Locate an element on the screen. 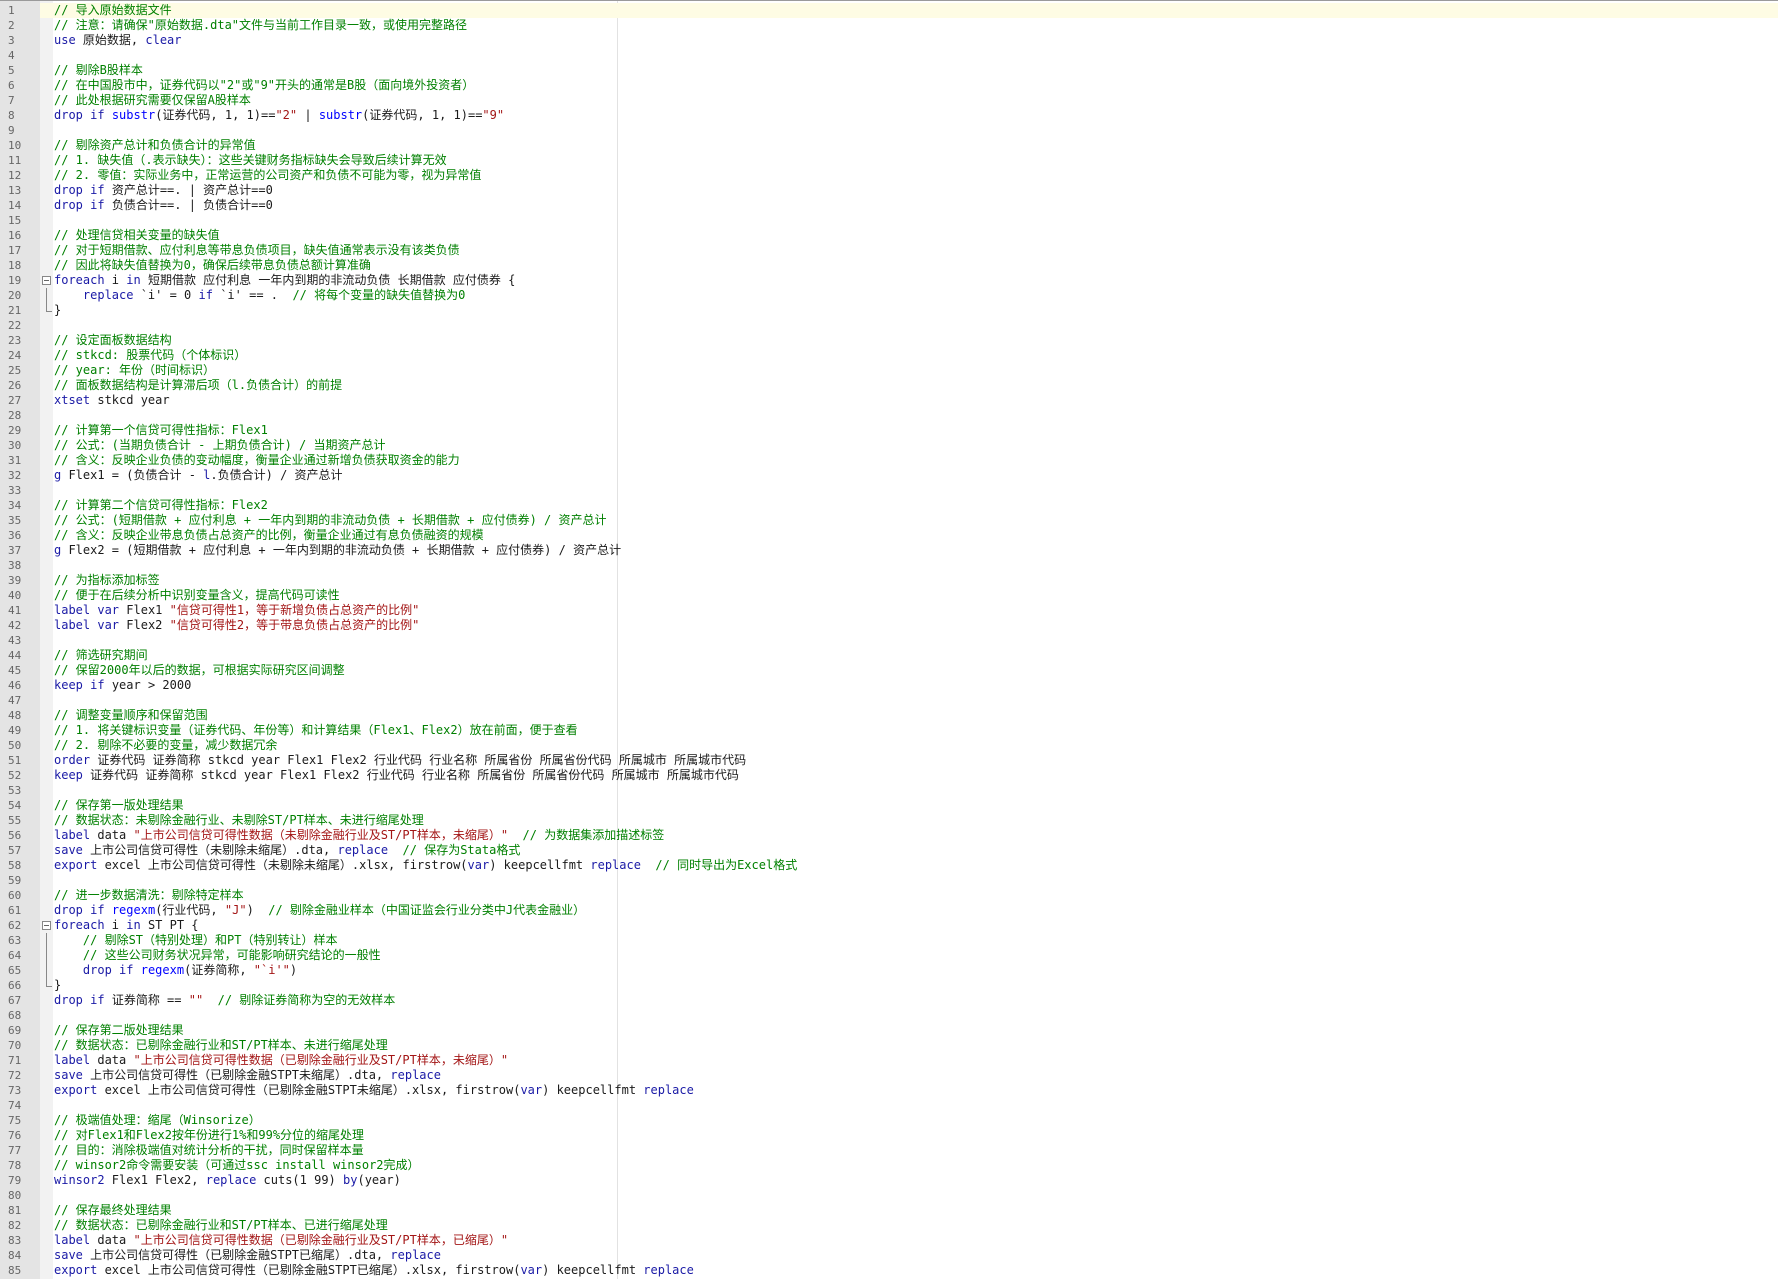  code-line: 42 label var Flex2 "信贷可得性2，等于带息负债占总资产的比例" is located at coordinates (889, 625).